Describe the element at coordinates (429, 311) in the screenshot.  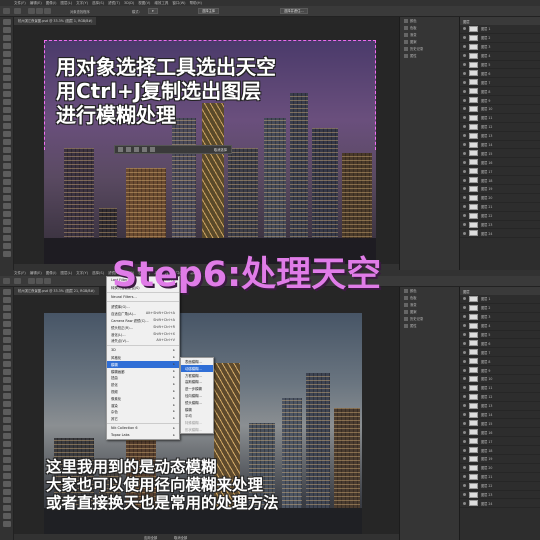
I see `dock-item: 图案` at that location.